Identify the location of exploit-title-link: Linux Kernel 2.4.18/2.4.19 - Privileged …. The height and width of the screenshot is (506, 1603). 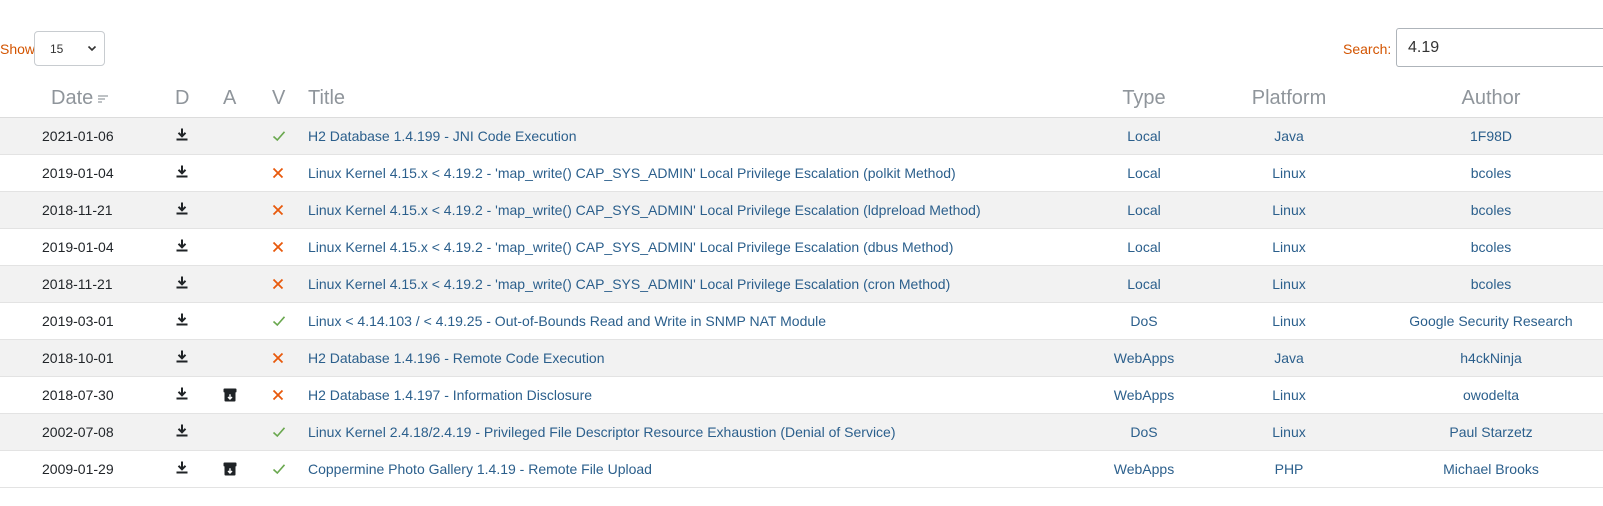
(602, 432).